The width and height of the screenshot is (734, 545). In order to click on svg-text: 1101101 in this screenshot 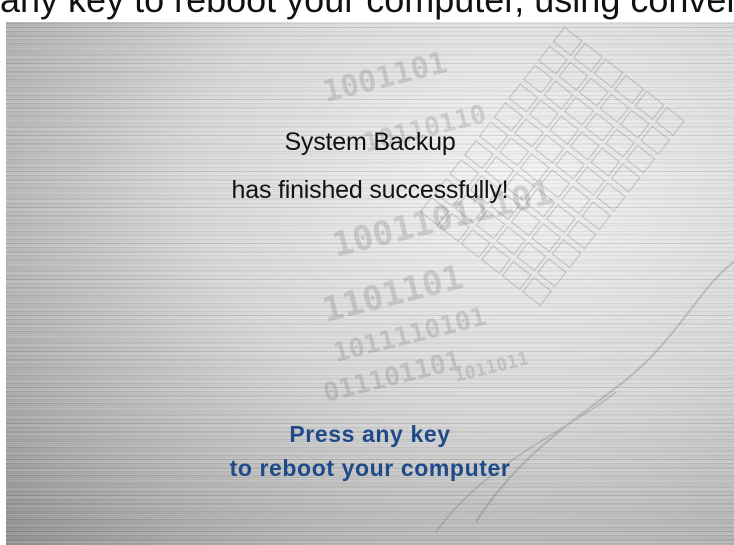, I will do `click(393, 293)`.